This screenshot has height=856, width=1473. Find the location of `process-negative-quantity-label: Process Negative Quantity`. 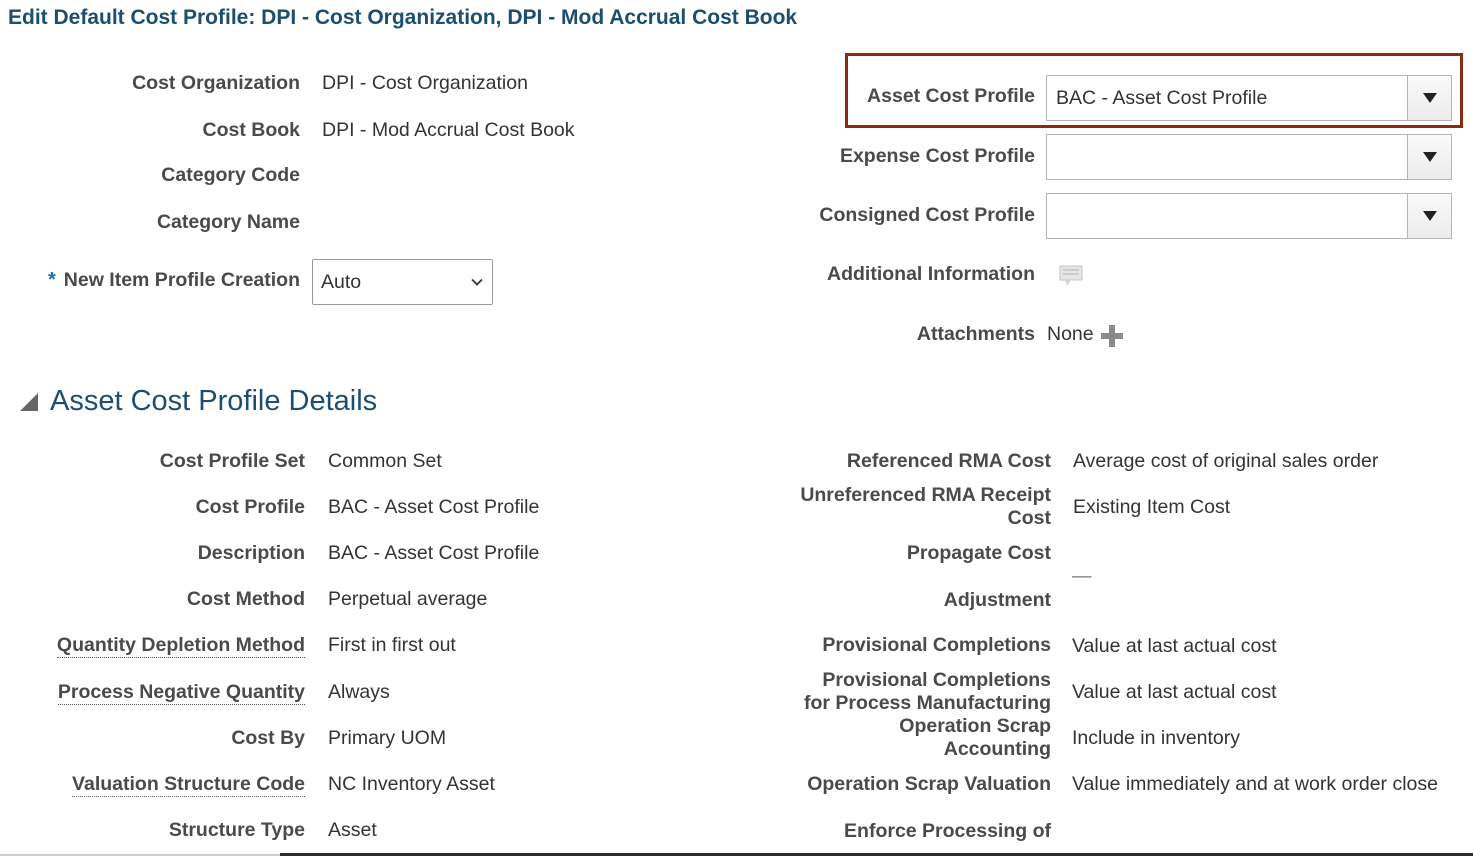

process-negative-quantity-label: Process Negative Quantity is located at coordinates (181, 693).